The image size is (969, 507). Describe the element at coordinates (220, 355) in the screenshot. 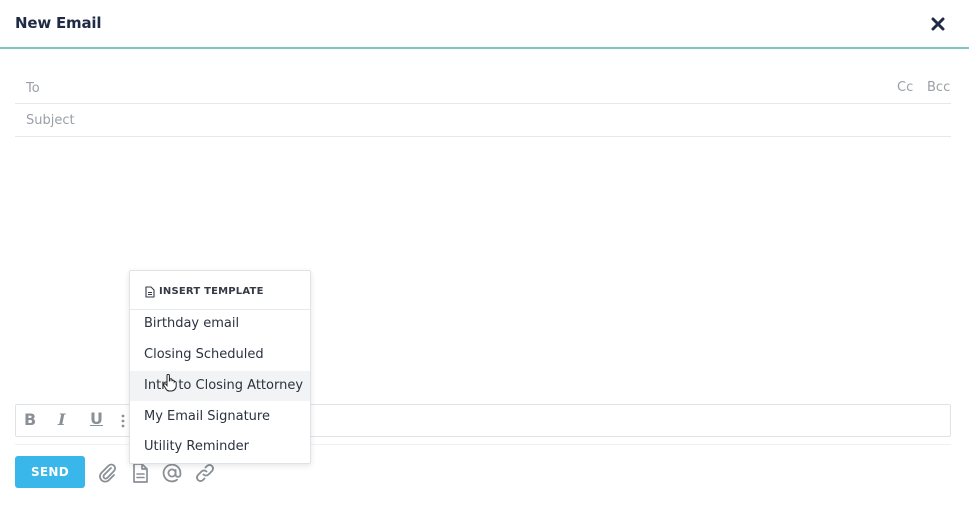

I see `template-item-closing-scheduled: Closing Scheduled` at that location.